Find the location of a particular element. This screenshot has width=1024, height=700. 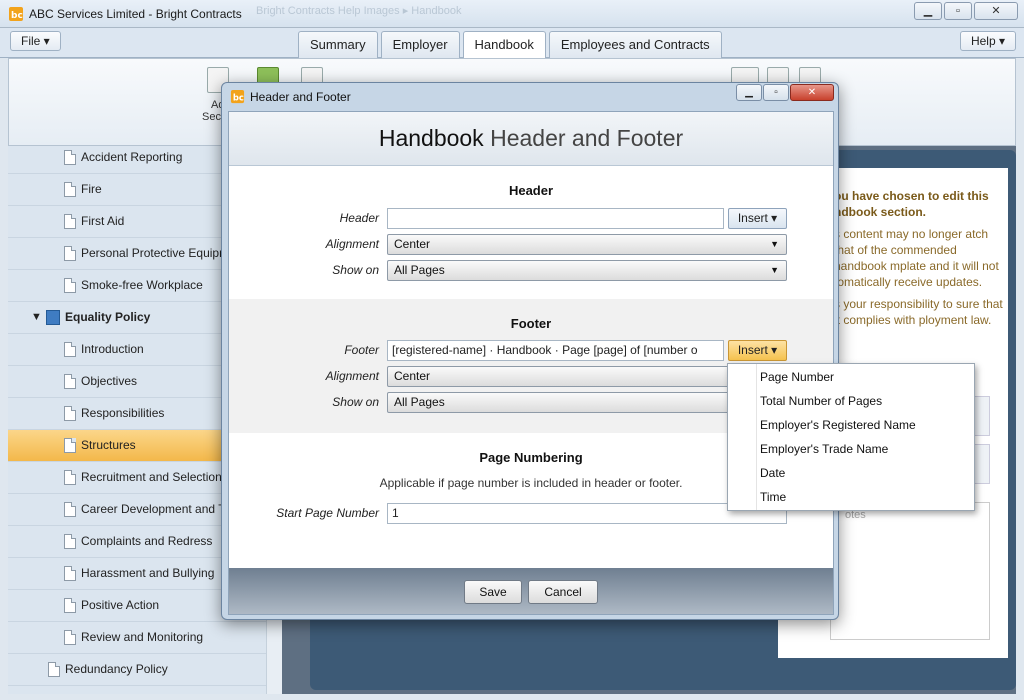

heading-bold: Handbook is located at coordinates (431, 138).